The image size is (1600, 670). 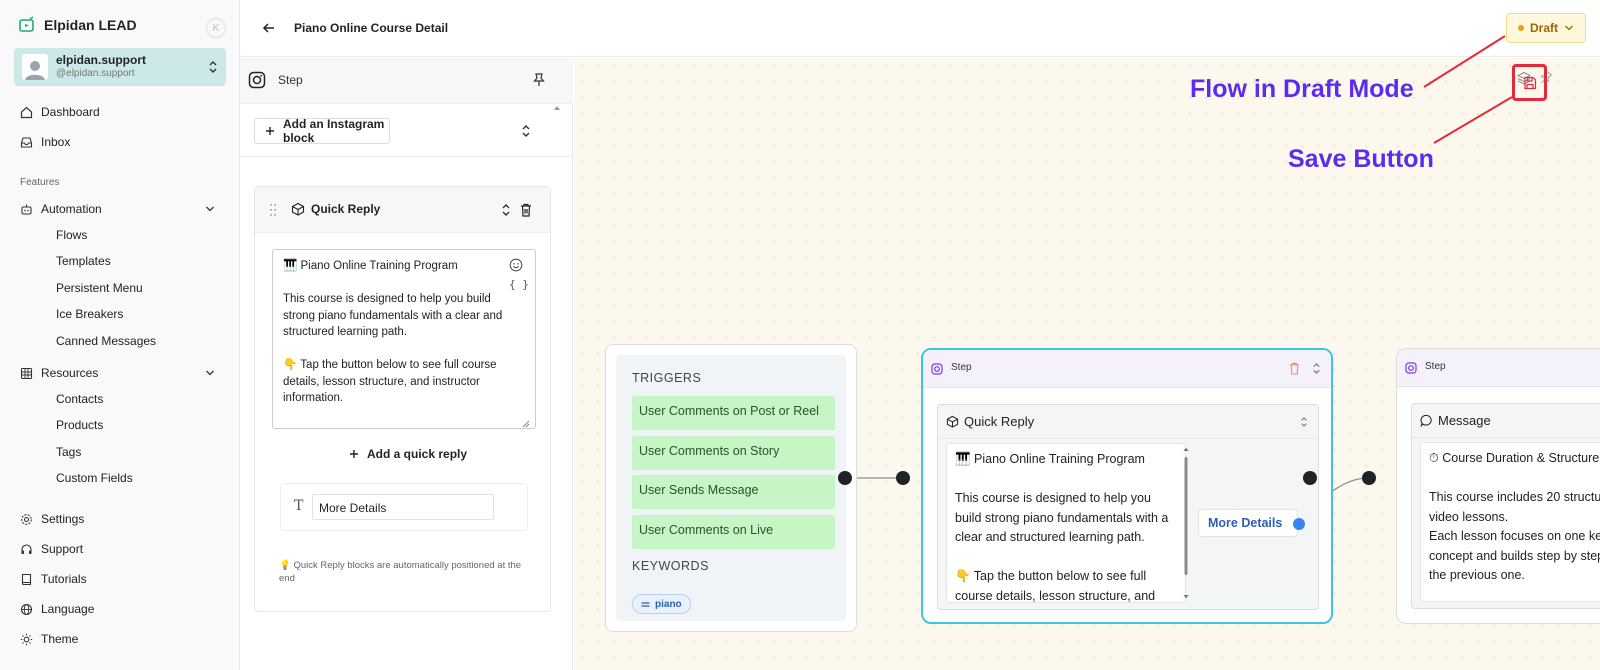 I want to click on user-name: elpidan.support, so click(x=101, y=60).